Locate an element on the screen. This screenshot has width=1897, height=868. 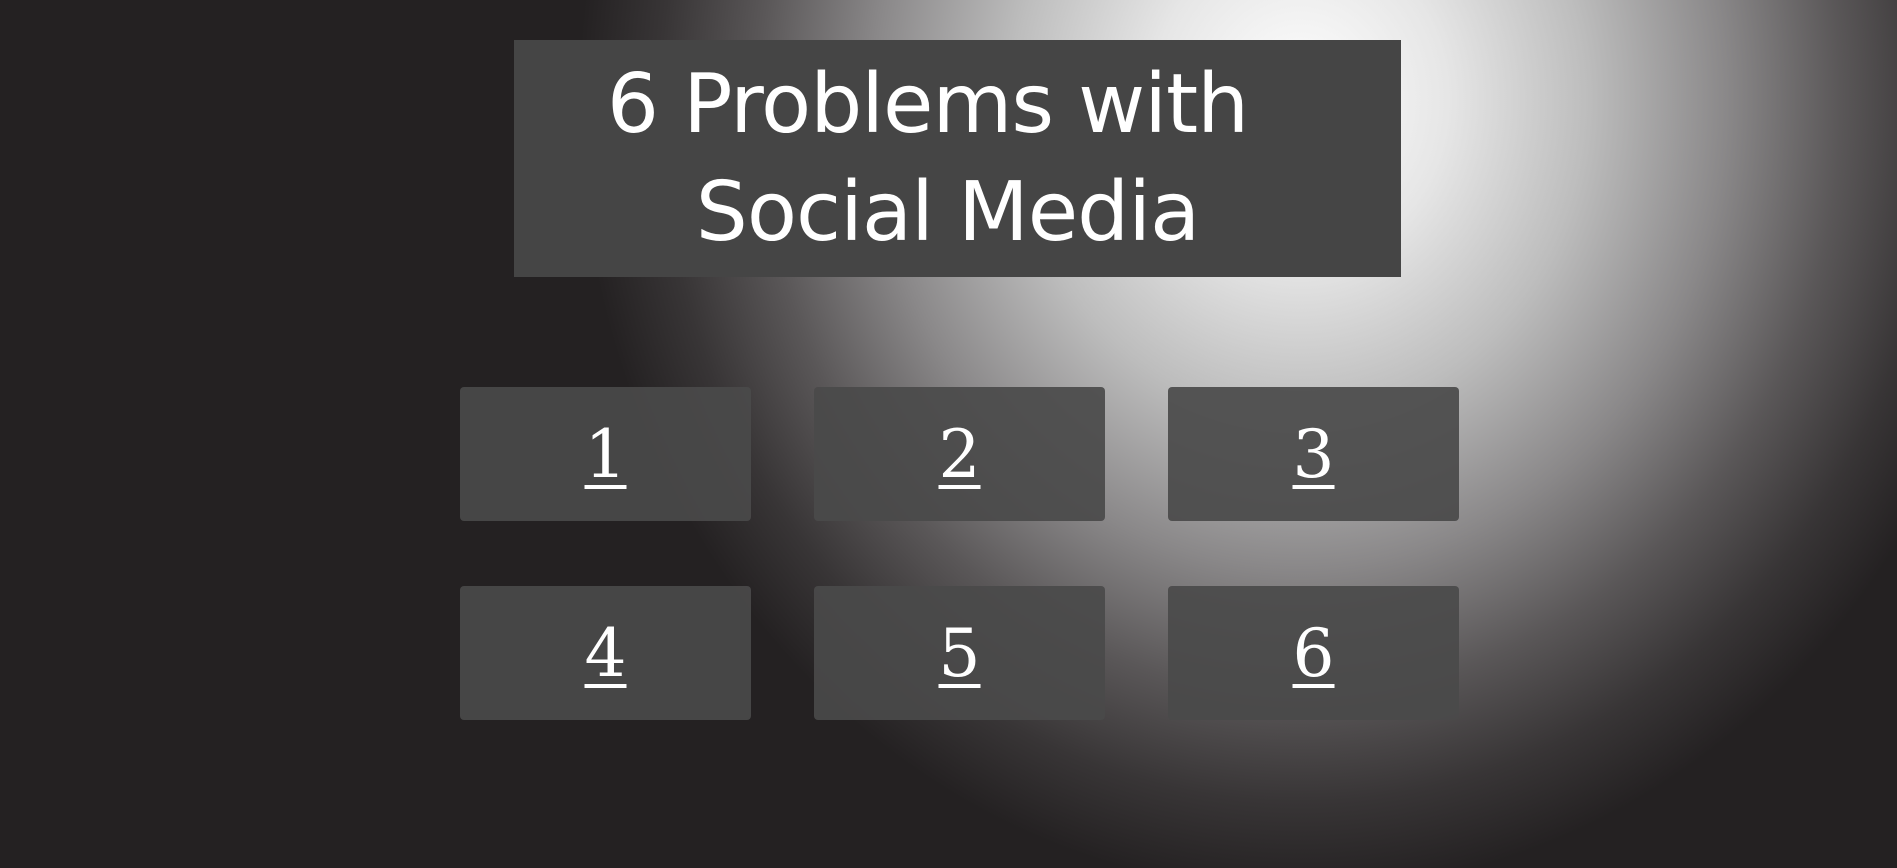
tile-link-1: 1 is located at coordinates (606, 454).